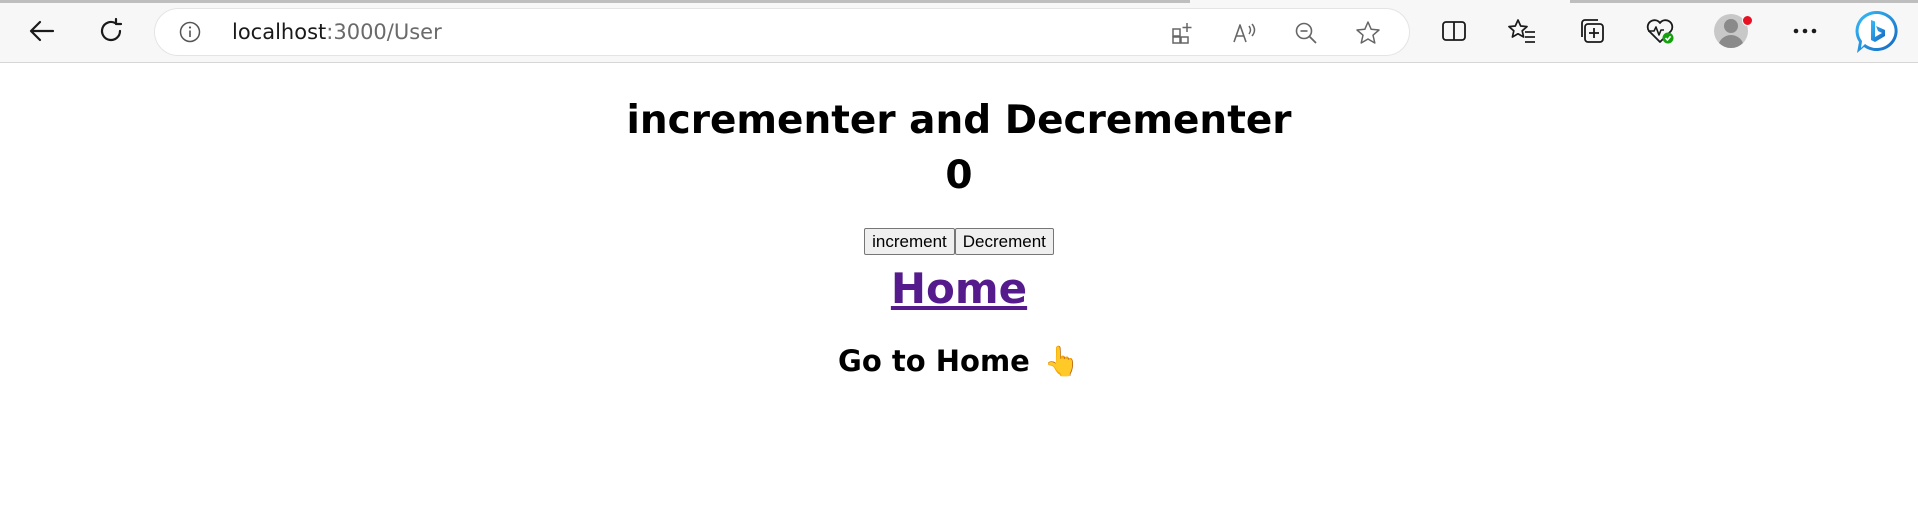 Image resolution: width=1918 pixels, height=507 pixels. I want to click on more-button, so click(1805, 31).